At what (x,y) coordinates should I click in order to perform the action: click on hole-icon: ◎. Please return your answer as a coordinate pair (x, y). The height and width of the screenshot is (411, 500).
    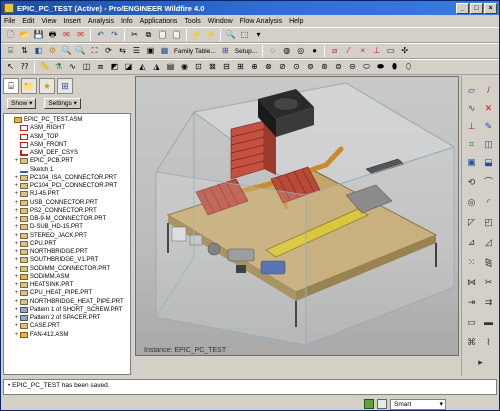
    Looking at the image, I should click on (471, 202).